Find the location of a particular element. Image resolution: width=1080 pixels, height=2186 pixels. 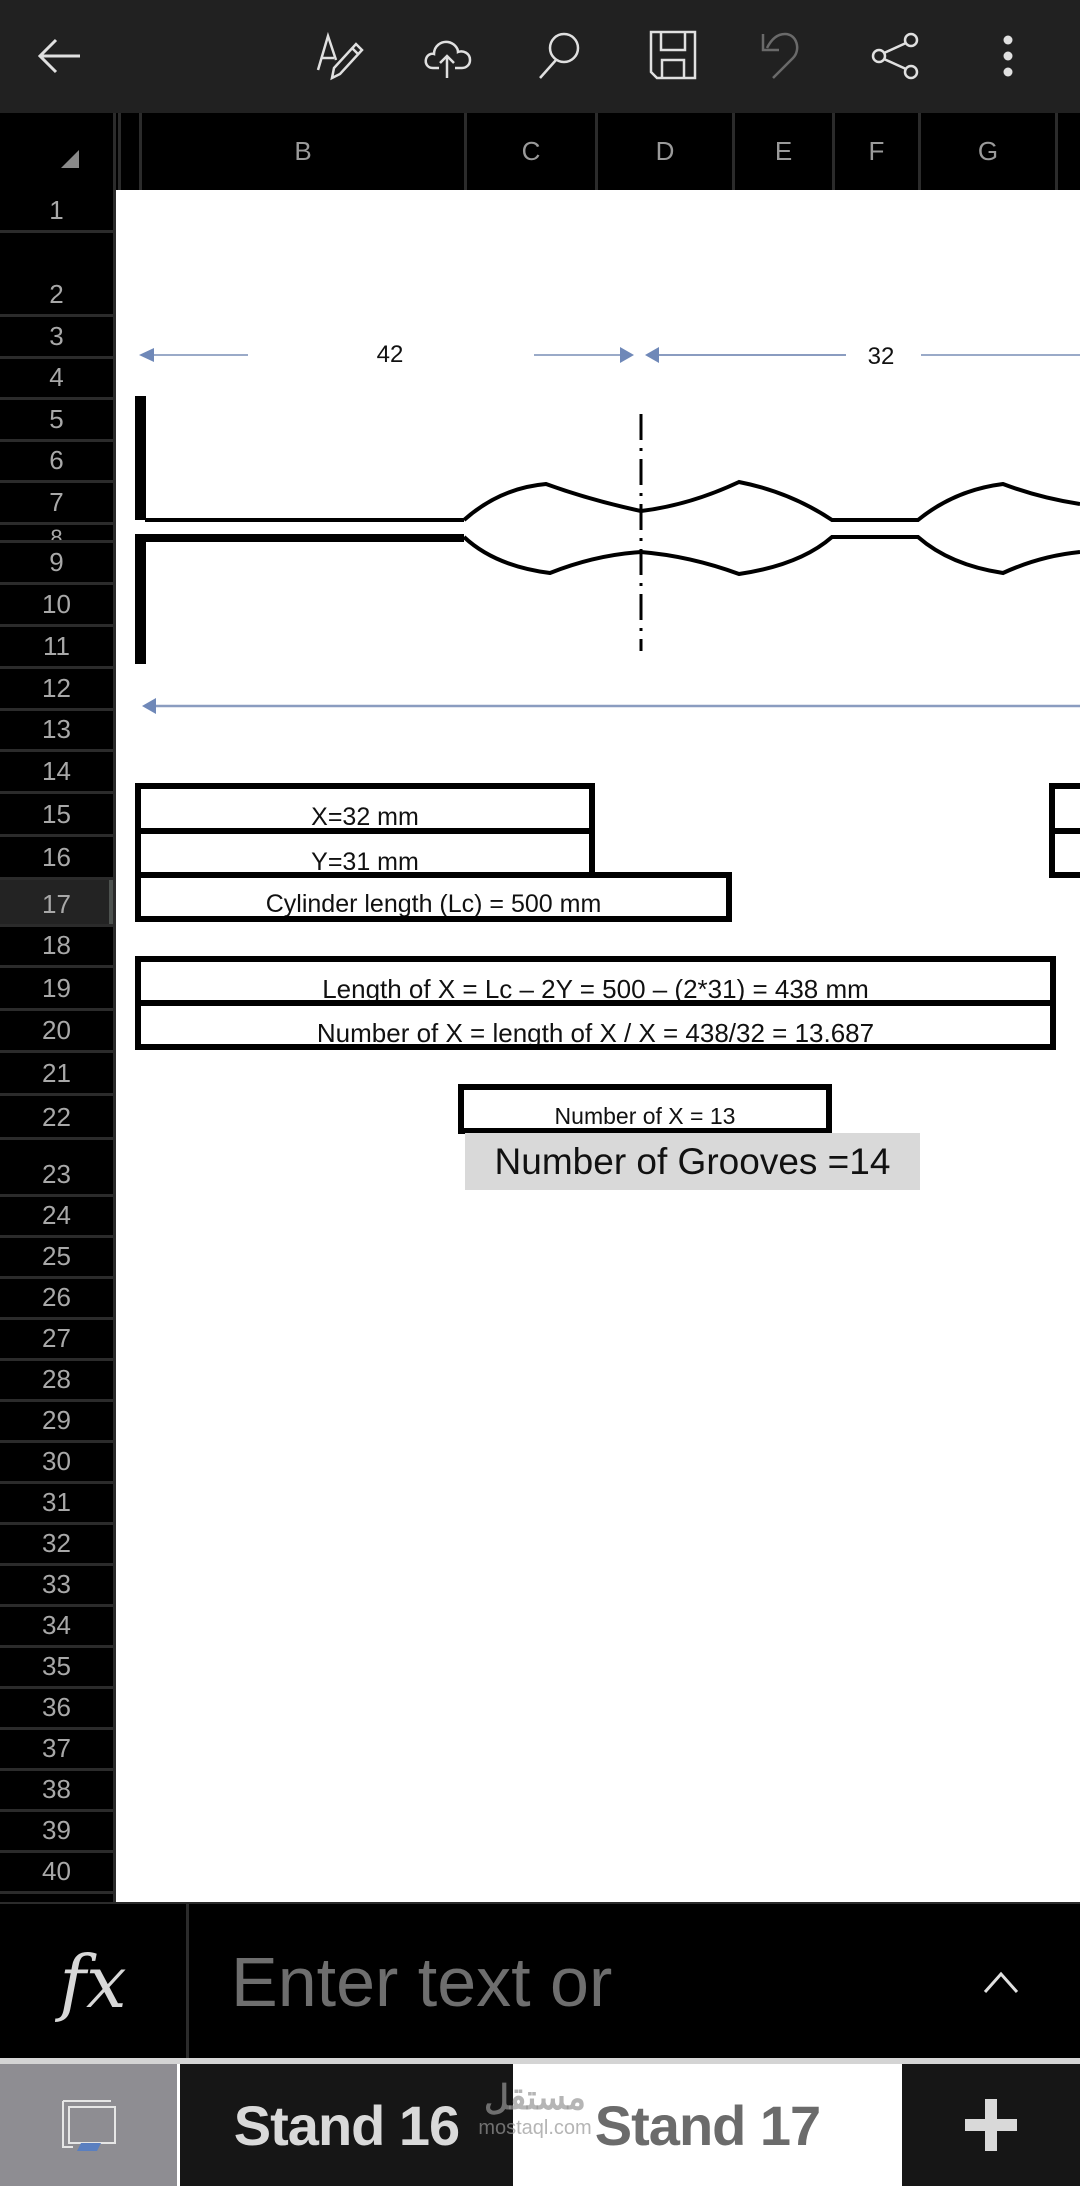

y-value-box: Y=31 mm is located at coordinates (365, 853).